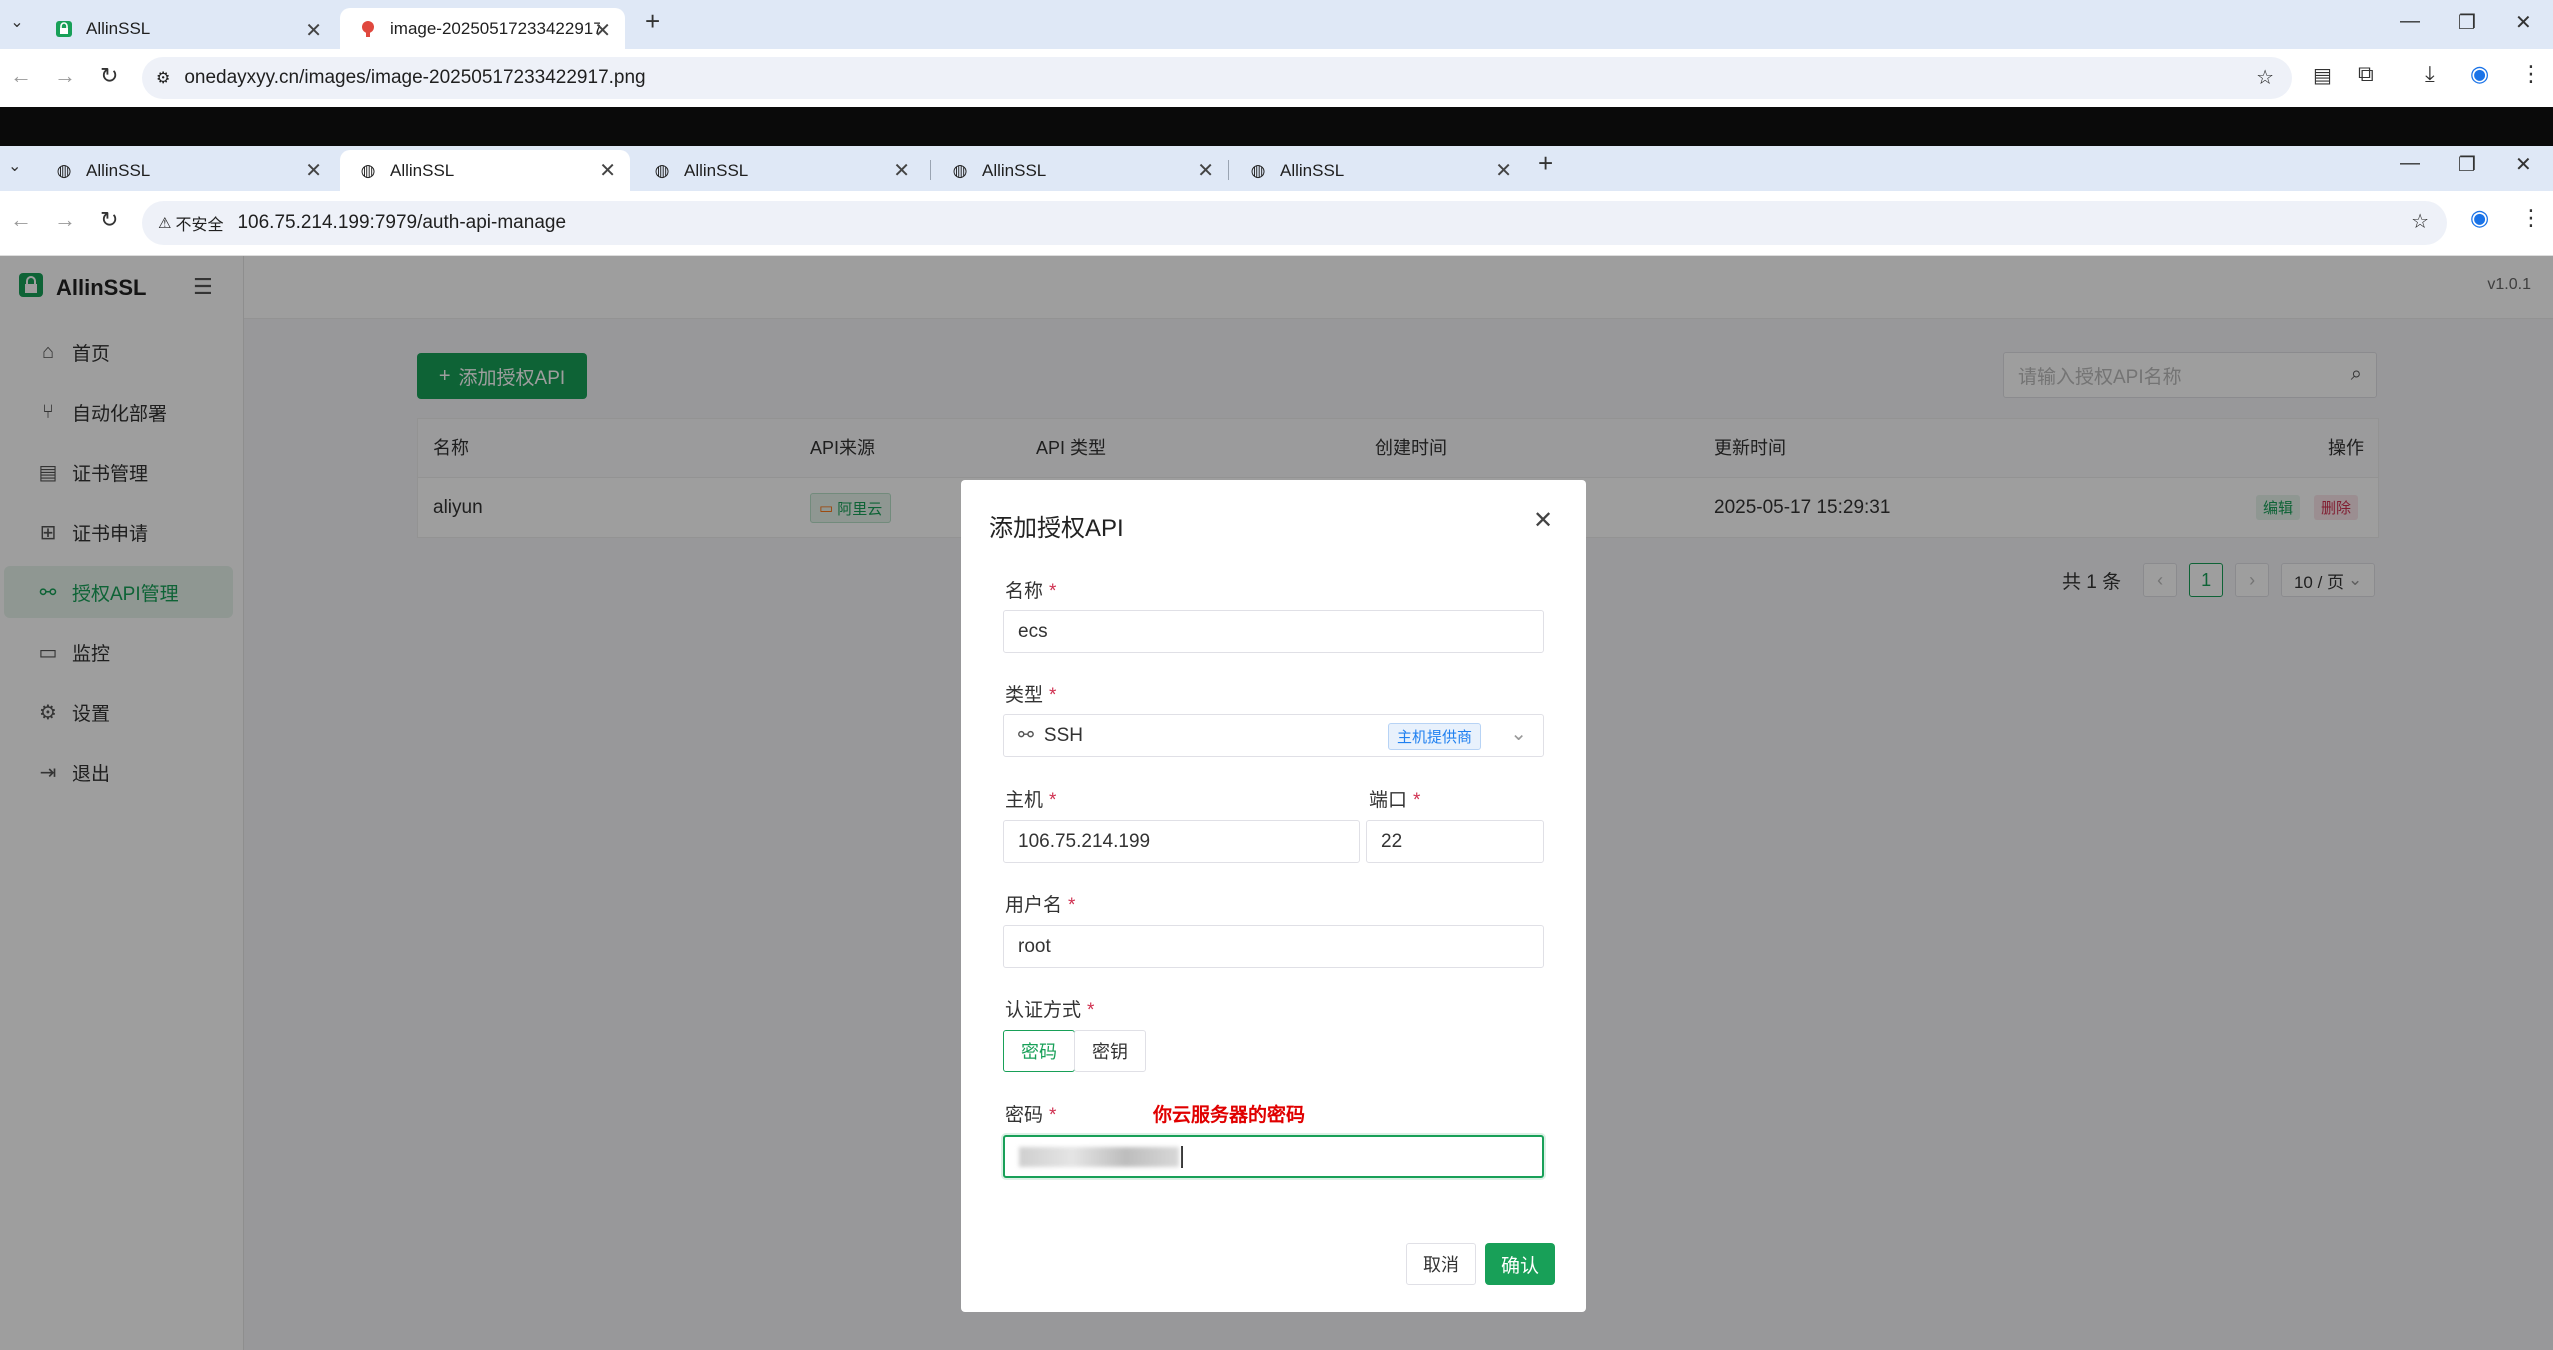 The height and width of the screenshot is (1350, 2553). Describe the element at coordinates (186, 28) in the screenshot. I see `outer-tab-allinssl: AllinSSL ✕` at that location.